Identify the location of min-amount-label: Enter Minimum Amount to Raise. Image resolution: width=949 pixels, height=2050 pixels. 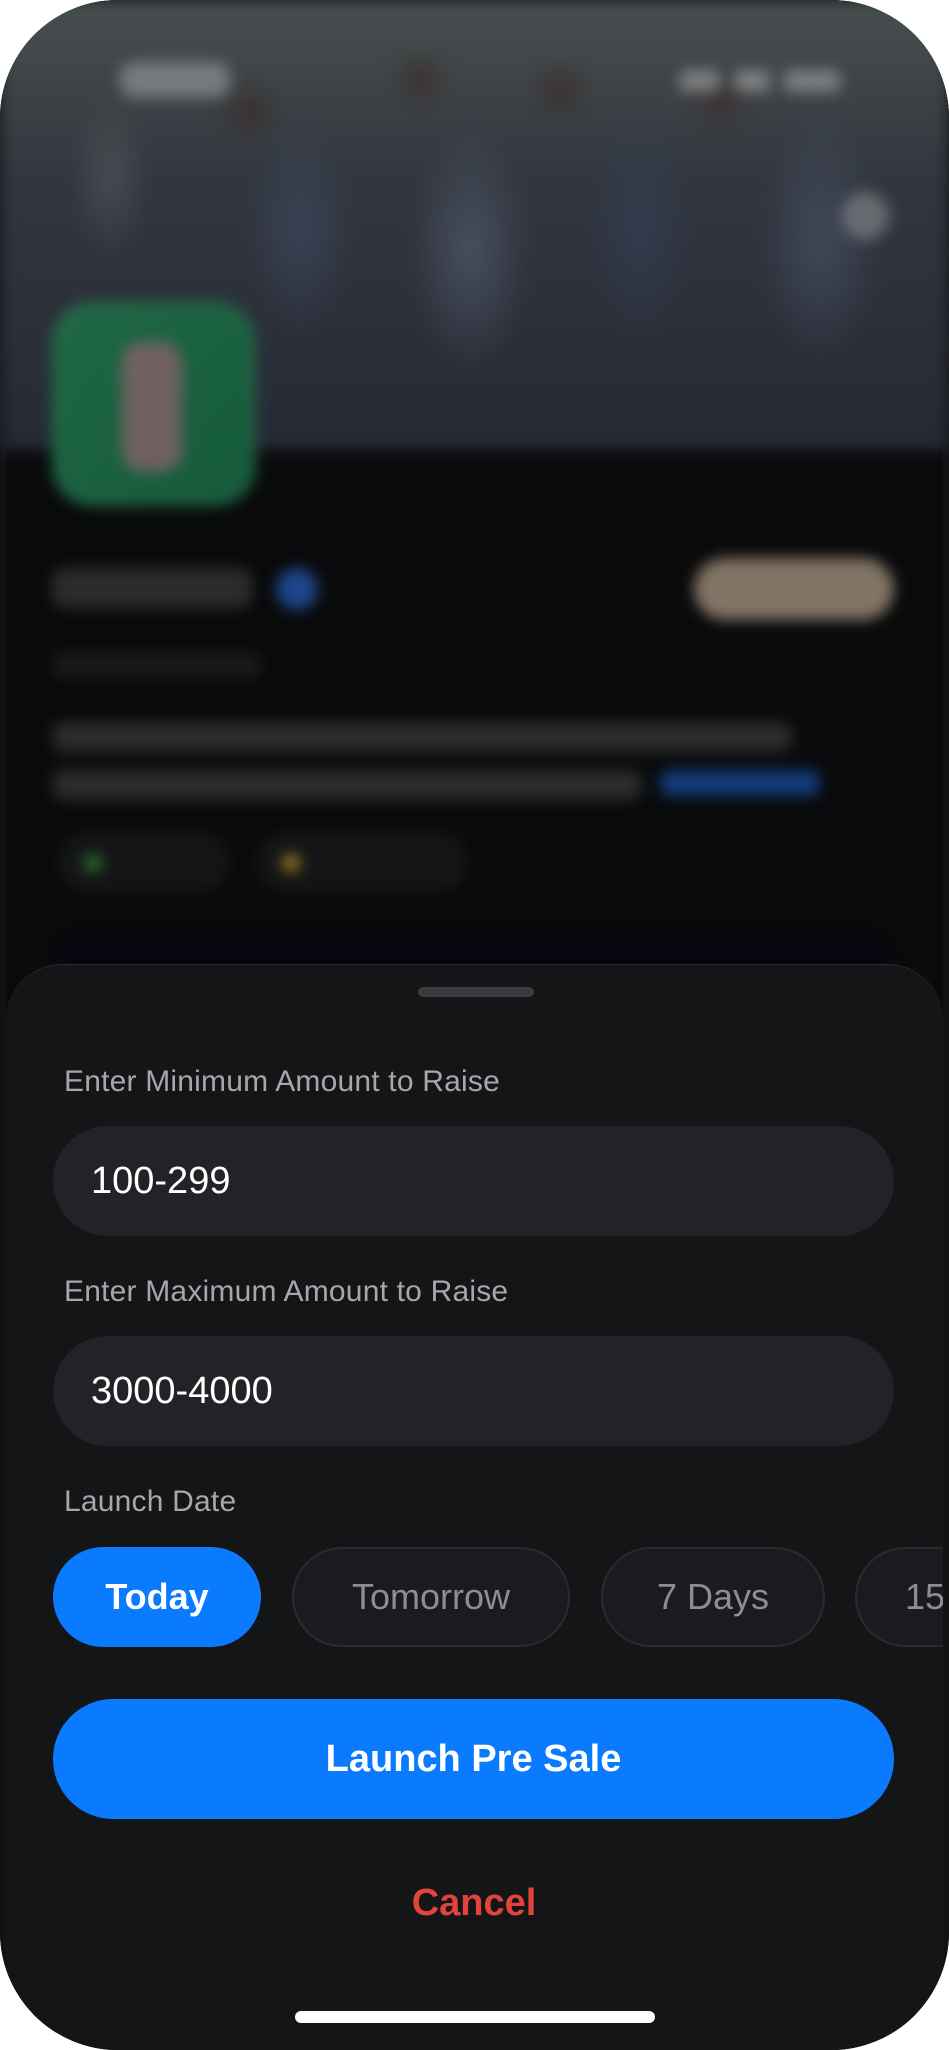
(282, 1081).